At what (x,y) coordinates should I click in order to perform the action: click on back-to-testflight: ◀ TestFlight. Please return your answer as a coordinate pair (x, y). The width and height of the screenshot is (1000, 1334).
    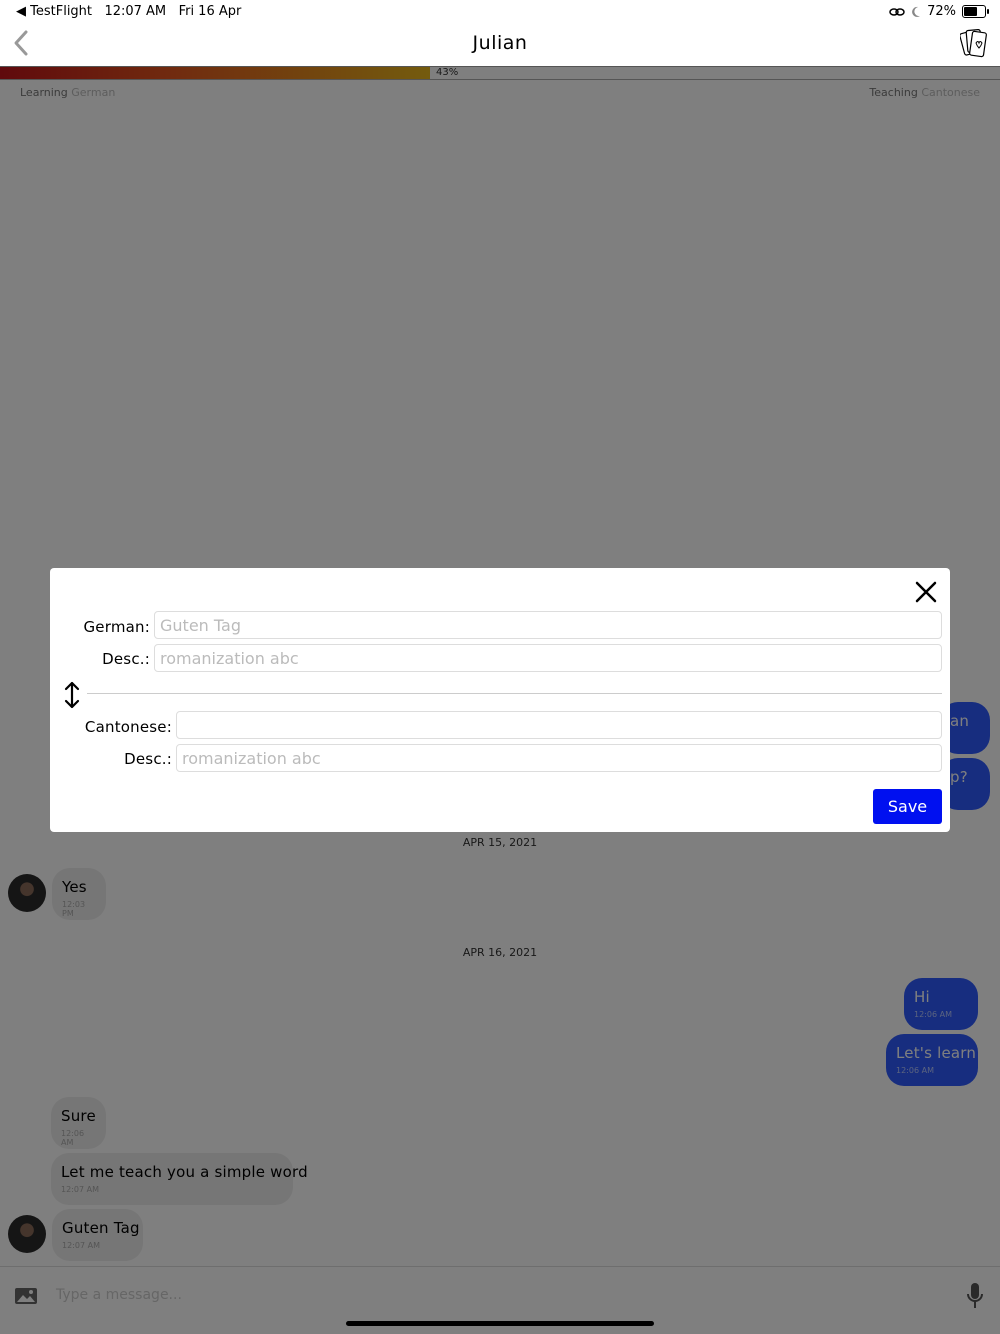
    Looking at the image, I should click on (54, 11).